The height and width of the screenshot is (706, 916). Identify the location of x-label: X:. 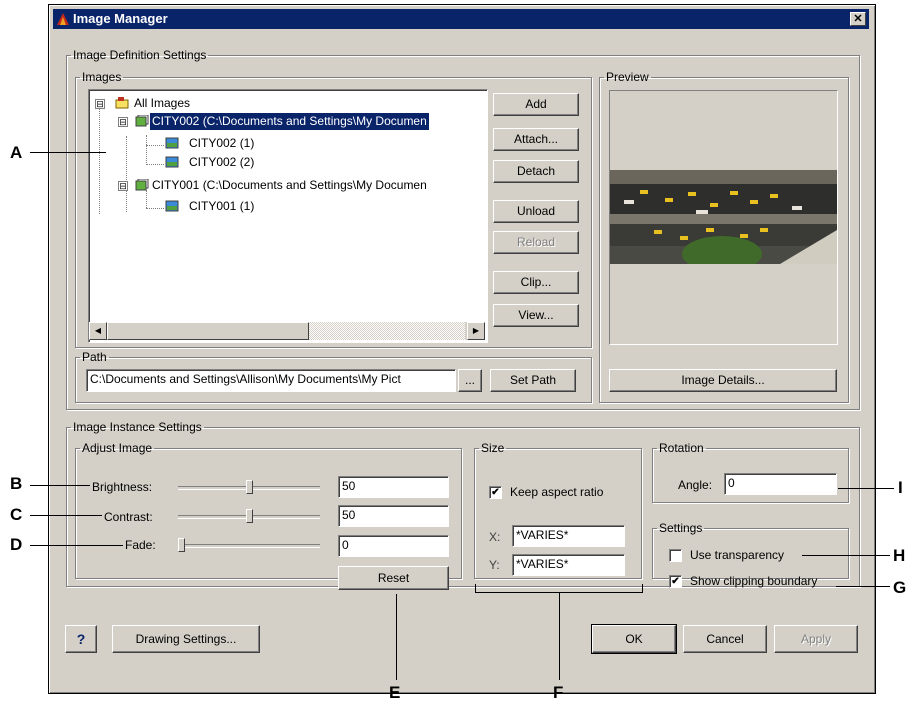
(495, 537).